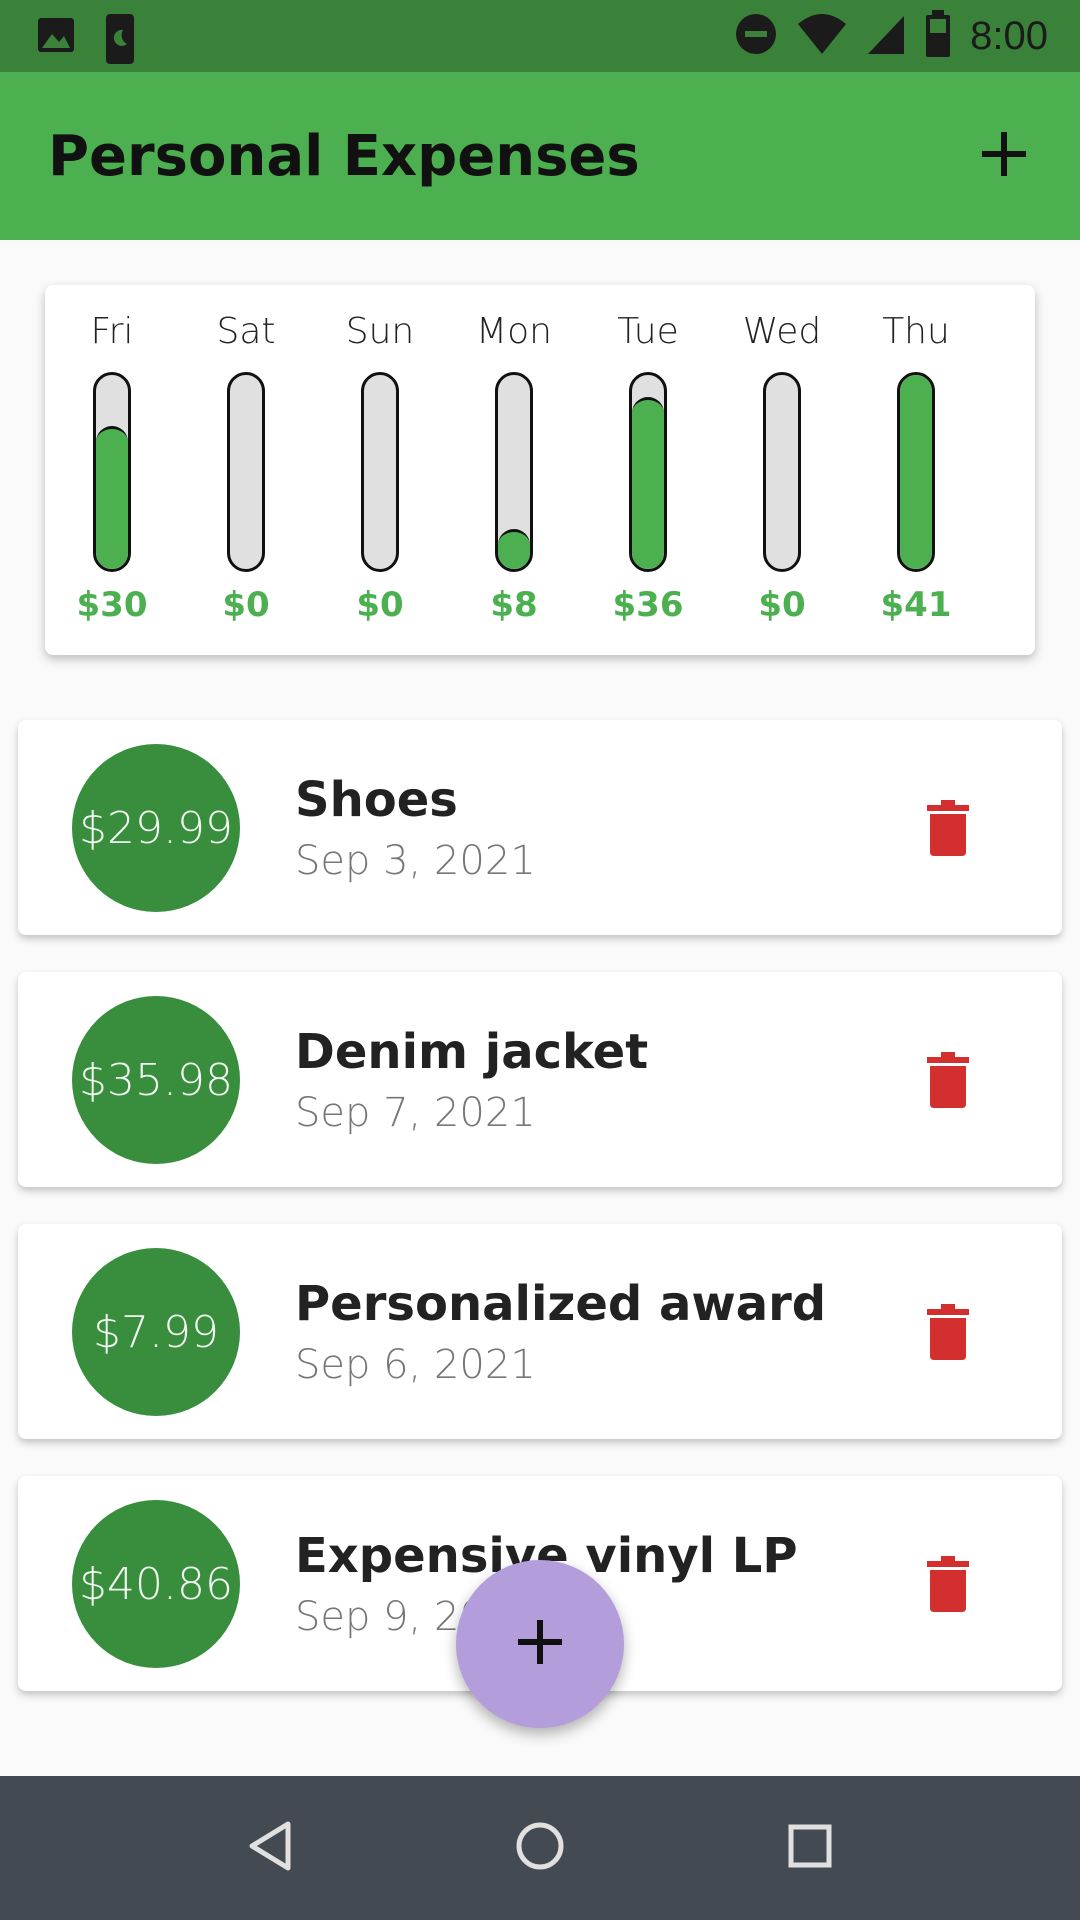 The width and height of the screenshot is (1080, 1920). What do you see at coordinates (156, 828) in the screenshot?
I see `expense-amount-badge: $29.99` at bounding box center [156, 828].